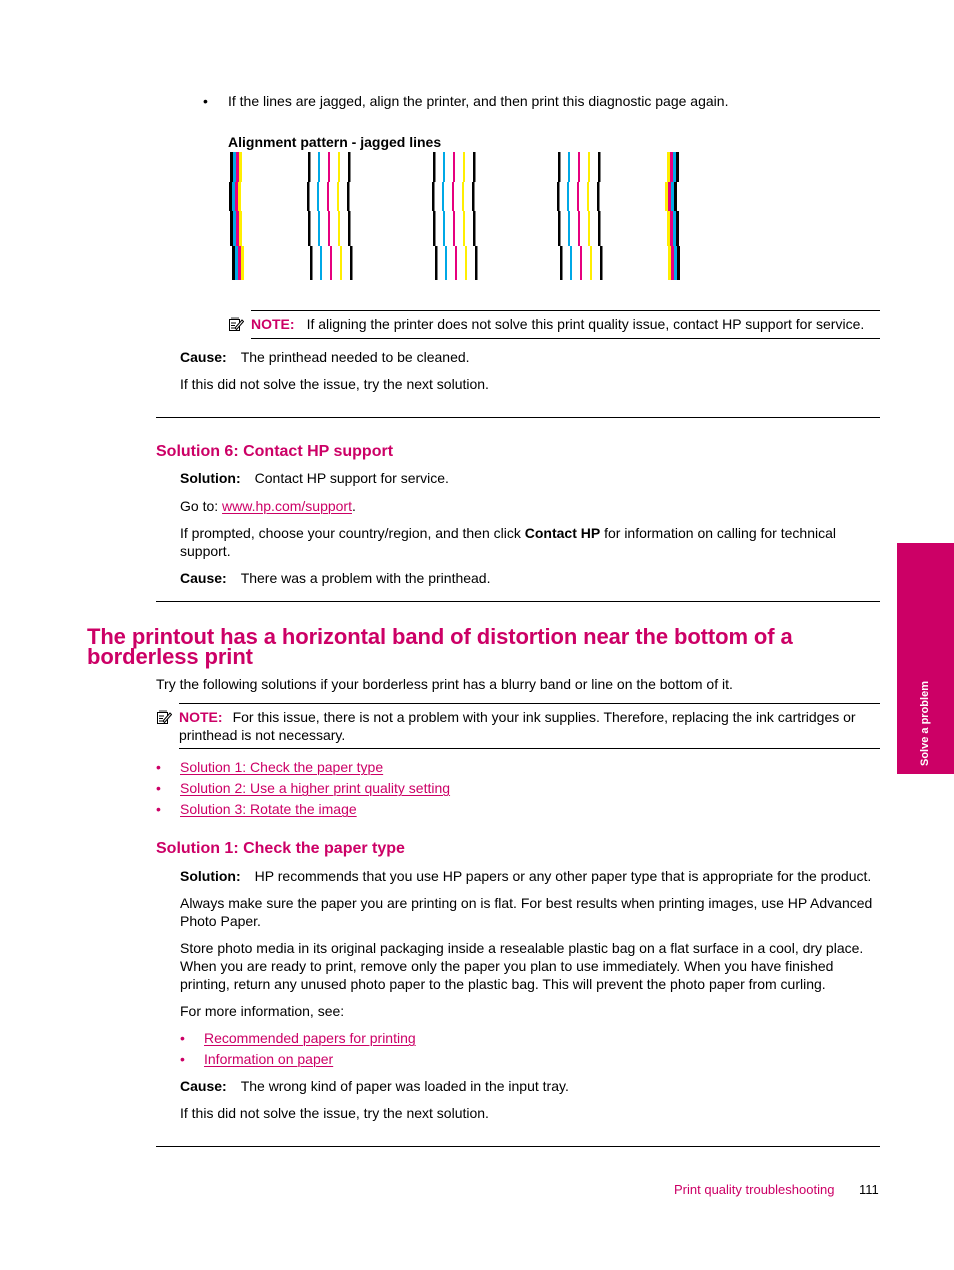 The width and height of the screenshot is (954, 1270). Describe the element at coordinates (268, 1059) in the screenshot. I see `link-information-on-paper: Information on paper` at that location.